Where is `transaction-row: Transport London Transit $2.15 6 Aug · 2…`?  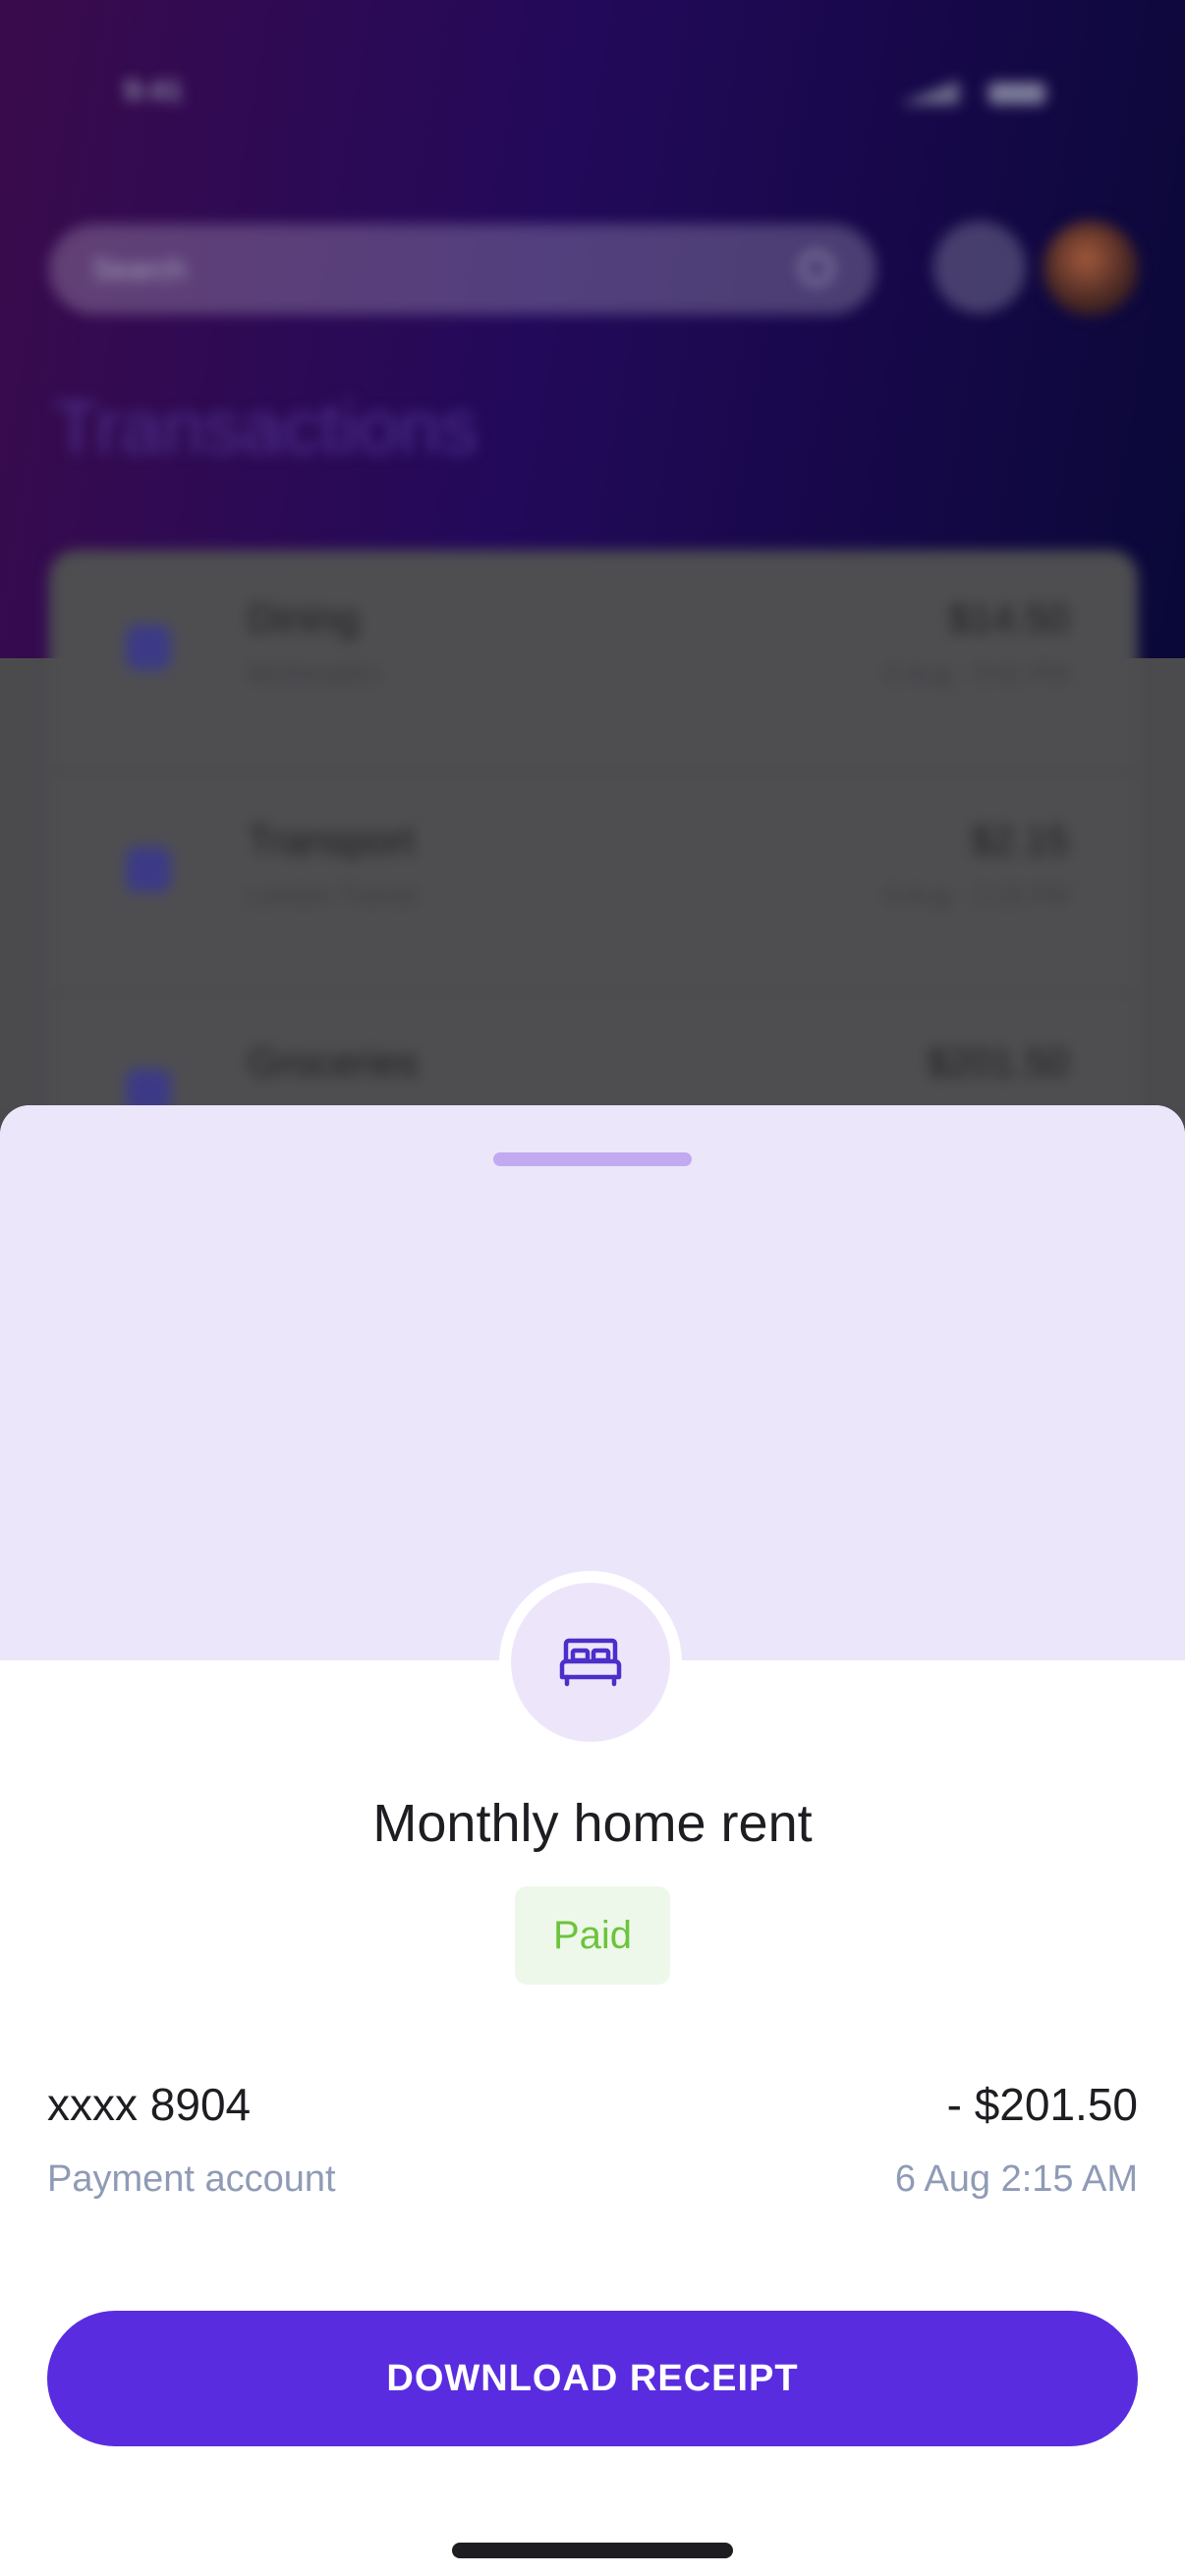 transaction-row: Transport London Transit $2.15 6 Aug · 2… is located at coordinates (594, 883).